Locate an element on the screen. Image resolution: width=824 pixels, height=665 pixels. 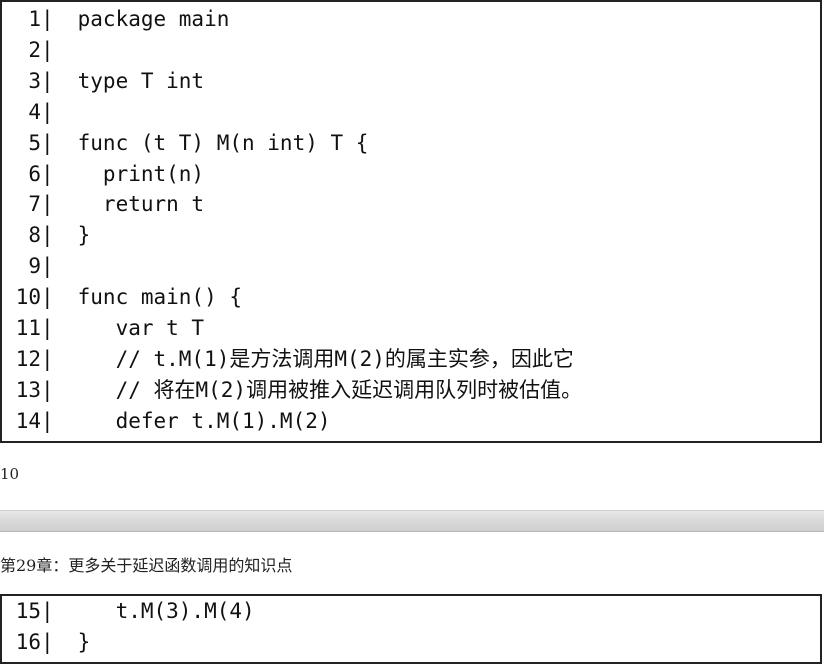
code-line: 9| is located at coordinates (33, 266).